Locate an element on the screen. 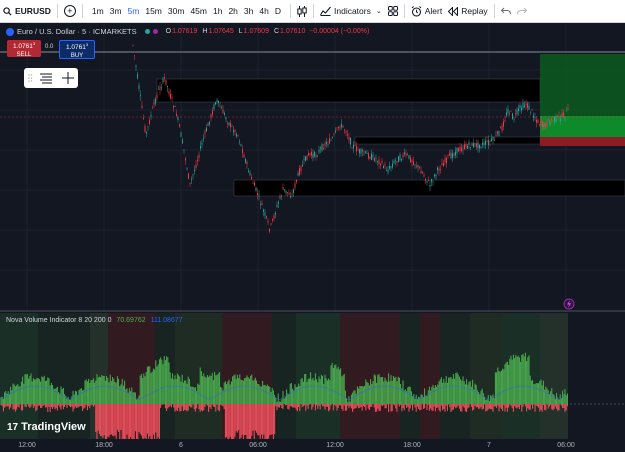 The width and height of the screenshot is (625, 452). chart-type-button is located at coordinates (302, 11).